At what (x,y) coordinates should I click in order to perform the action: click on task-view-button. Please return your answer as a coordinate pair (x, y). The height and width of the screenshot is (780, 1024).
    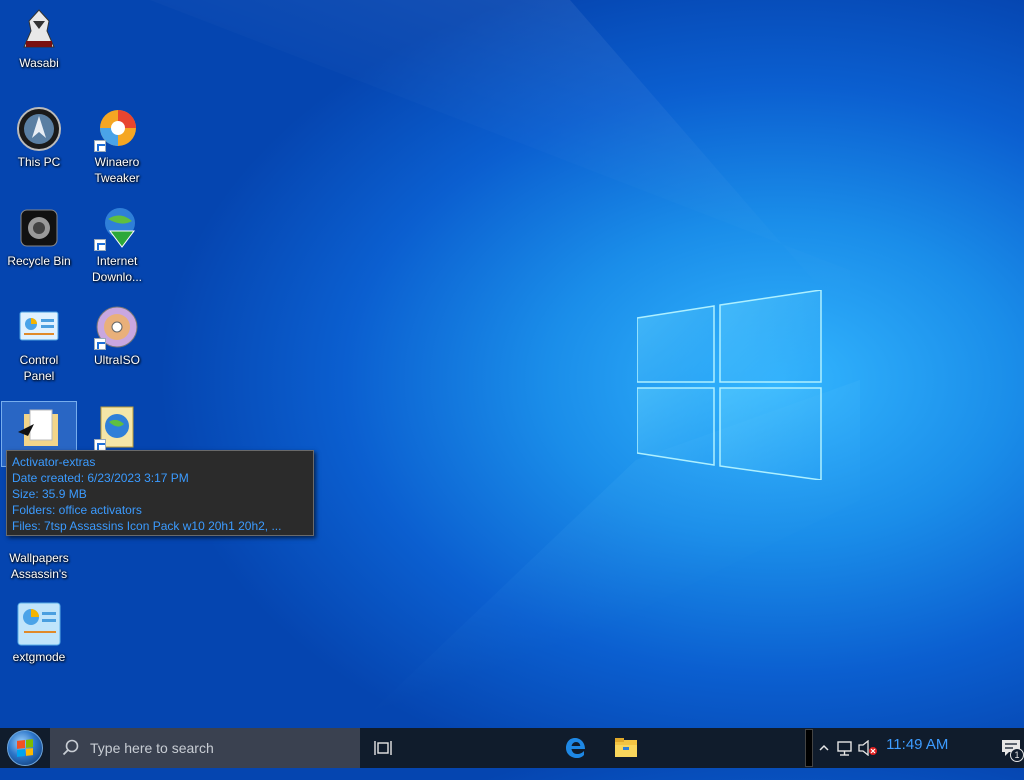
    Looking at the image, I should click on (383, 748).